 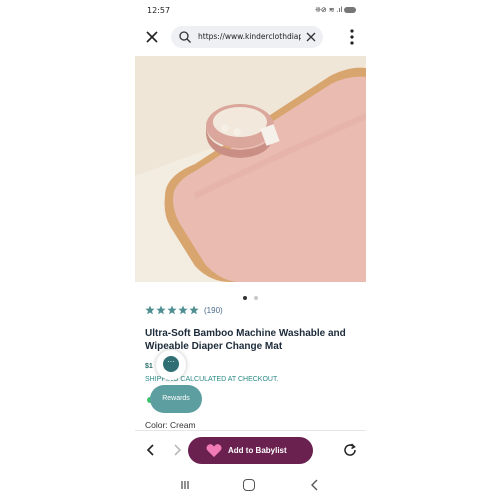 I want to click on url-bar: https://www.kinderclothdiapers.com, so click(x=247, y=37).